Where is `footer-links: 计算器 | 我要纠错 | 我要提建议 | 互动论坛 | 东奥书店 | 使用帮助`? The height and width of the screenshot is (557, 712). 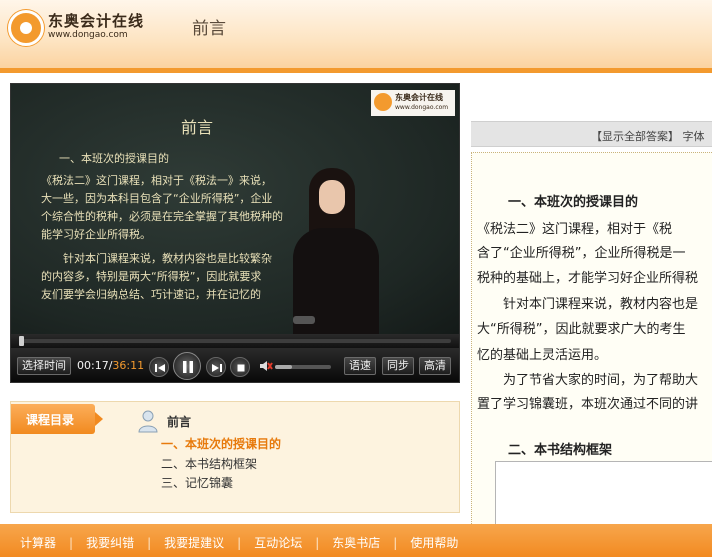 footer-links: 计算器 | 我要纠错 | 我要提建议 | 互动论坛 | 东奥书店 | 使用帮助 is located at coordinates (239, 542).